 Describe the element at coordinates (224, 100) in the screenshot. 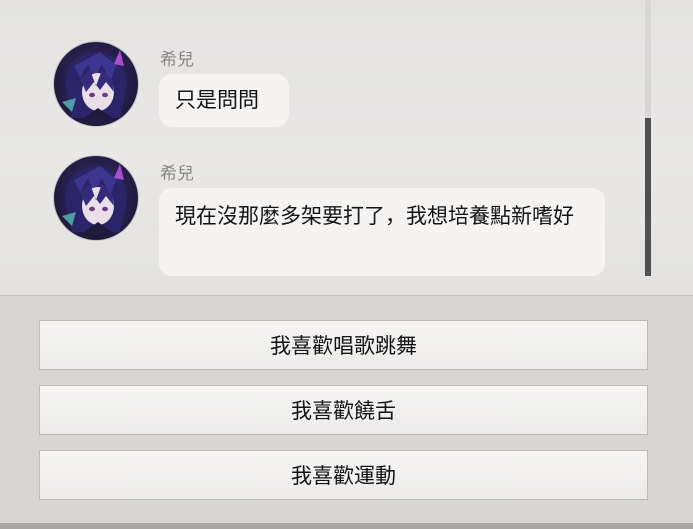

I see `message-bubble: 只是問問` at that location.